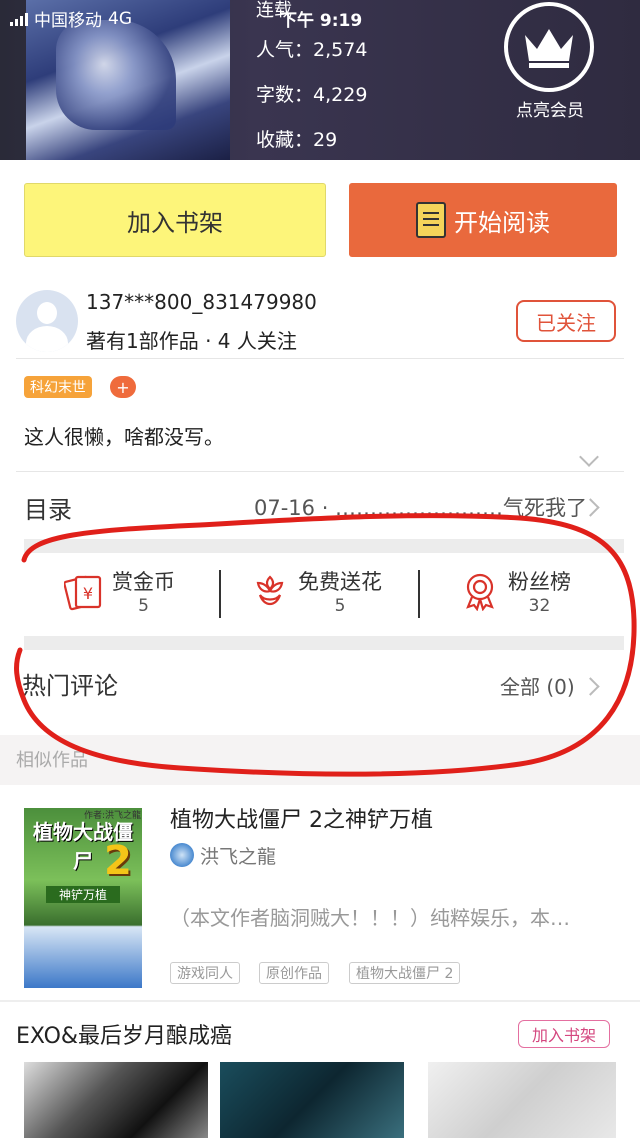  What do you see at coordinates (270, 590) in the screenshot?
I see `flower-icon` at bounding box center [270, 590].